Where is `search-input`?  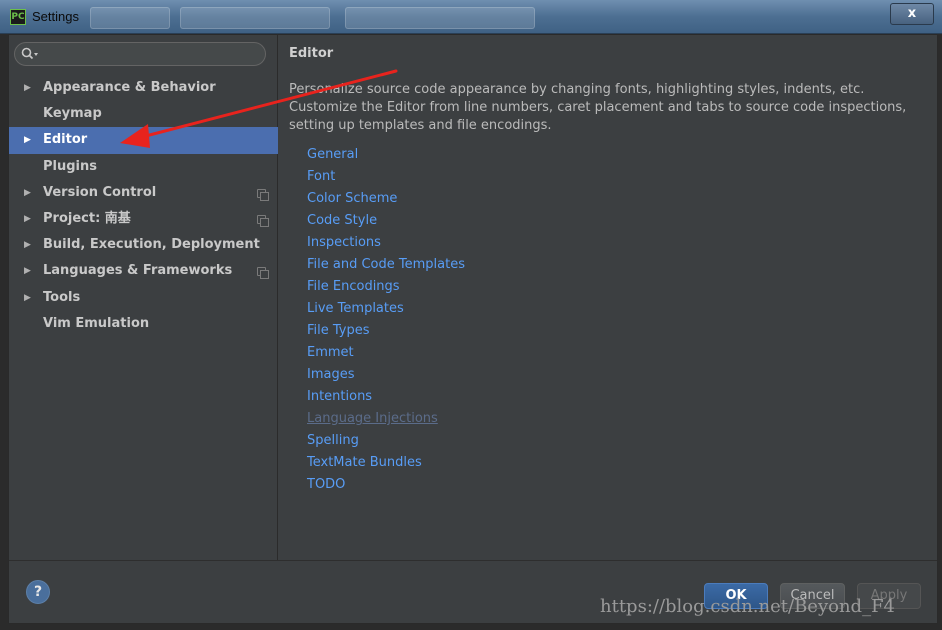 search-input is located at coordinates (150, 54).